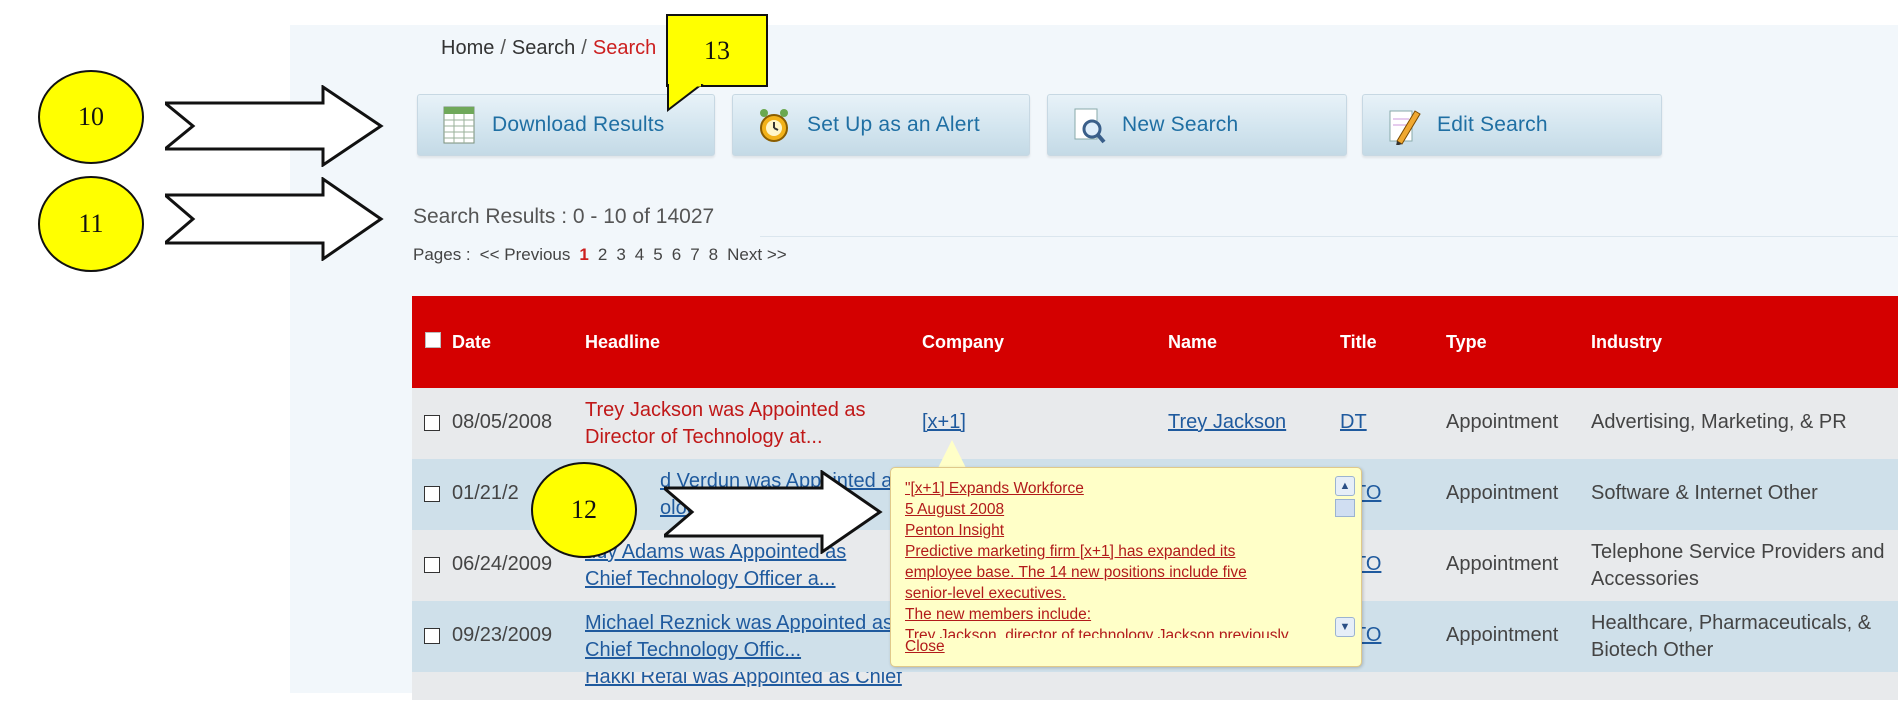 This screenshot has height=713, width=1898. Describe the element at coordinates (1345, 508) in the screenshot. I see `scroll-thumb` at that location.